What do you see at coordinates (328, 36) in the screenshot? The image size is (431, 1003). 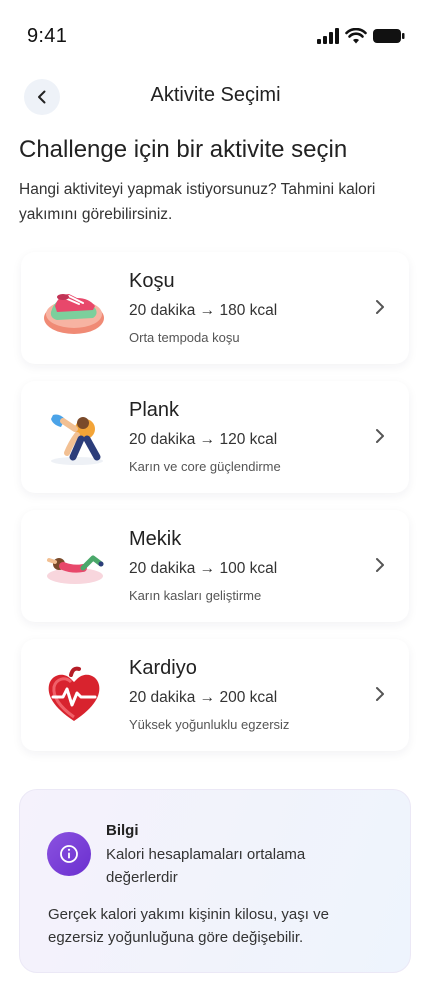 I see `signal-icon` at bounding box center [328, 36].